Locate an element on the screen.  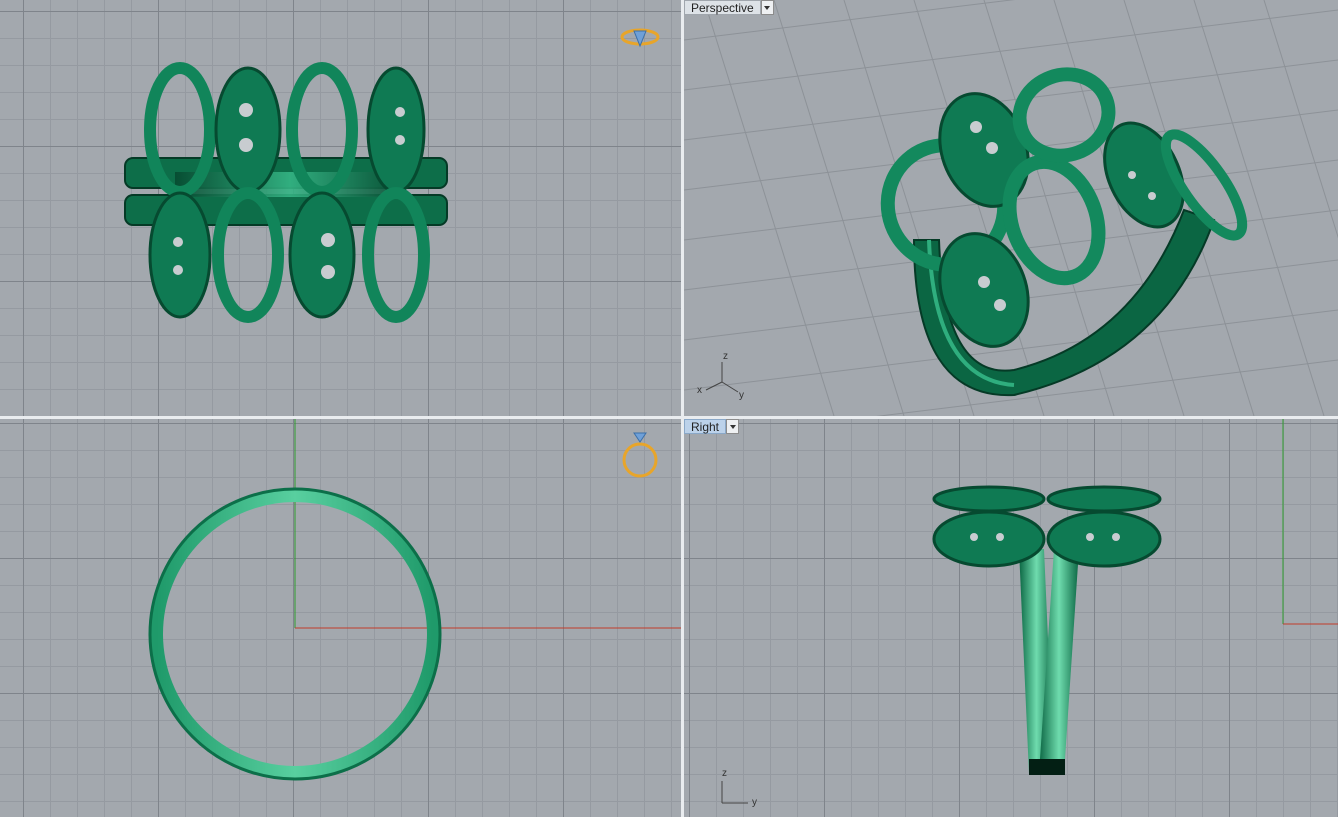
axis-triad-right is located at coordinates (734, 792).